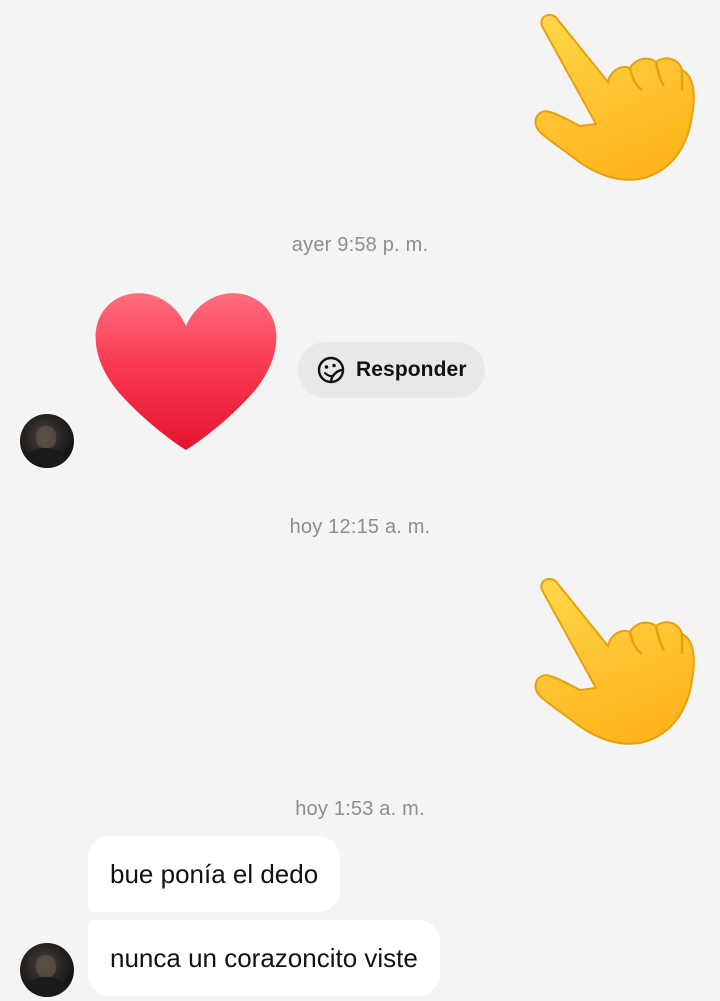 This screenshot has height=1001, width=720. What do you see at coordinates (186, 370) in the screenshot?
I see `red-heart-emoji` at bounding box center [186, 370].